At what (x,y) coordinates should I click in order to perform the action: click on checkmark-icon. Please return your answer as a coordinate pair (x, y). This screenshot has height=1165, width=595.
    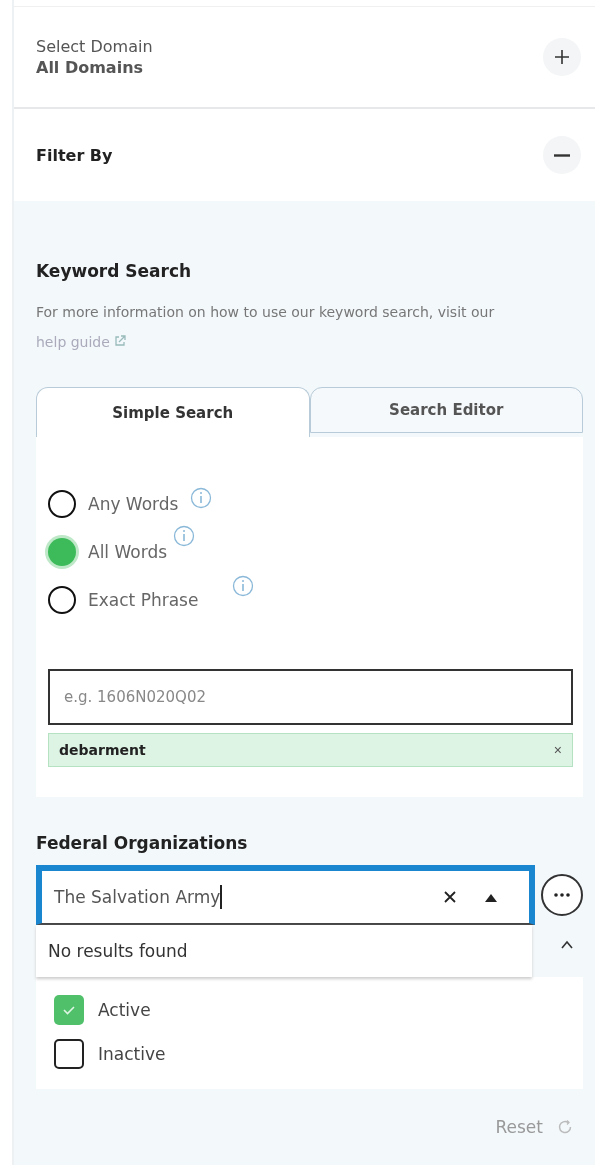
    Looking at the image, I should click on (69, 1010).